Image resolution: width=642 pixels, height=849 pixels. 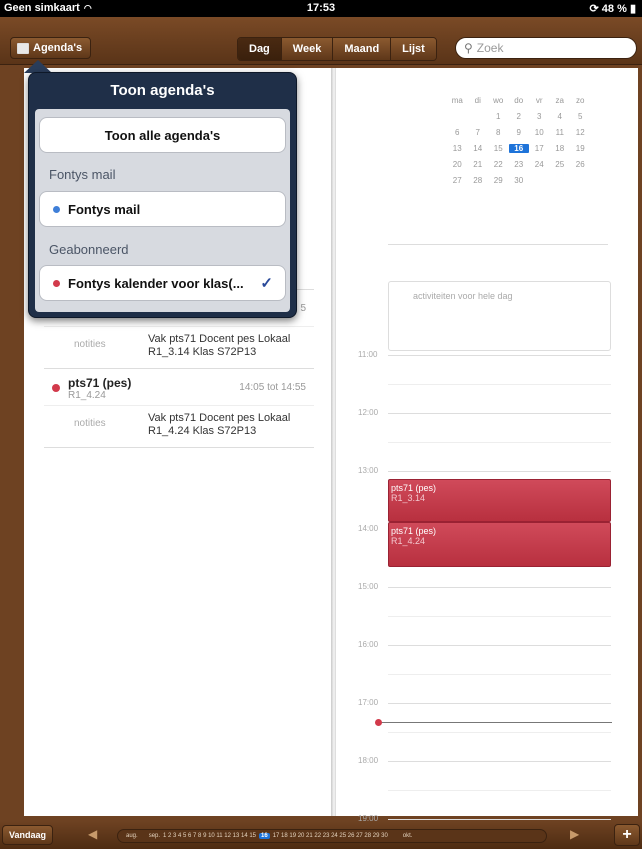 I want to click on event-location: R1_4.24, so click(x=87, y=395).